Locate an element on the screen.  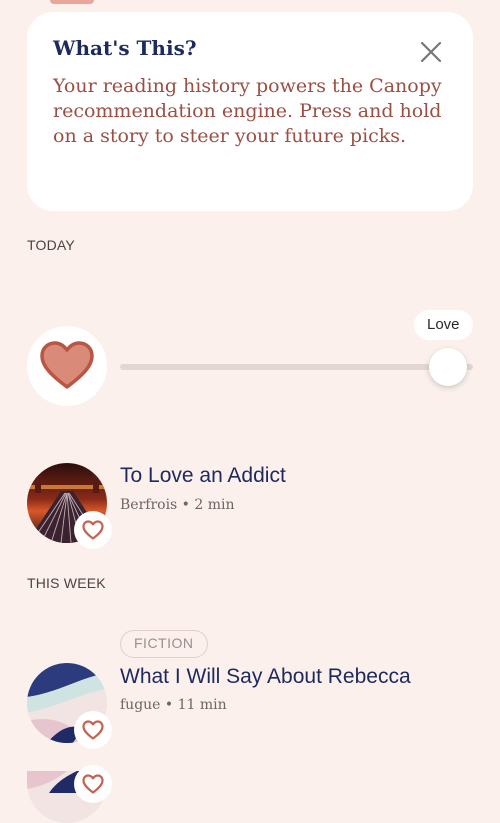
story-meta: fugue • 11 min is located at coordinates (173, 705).